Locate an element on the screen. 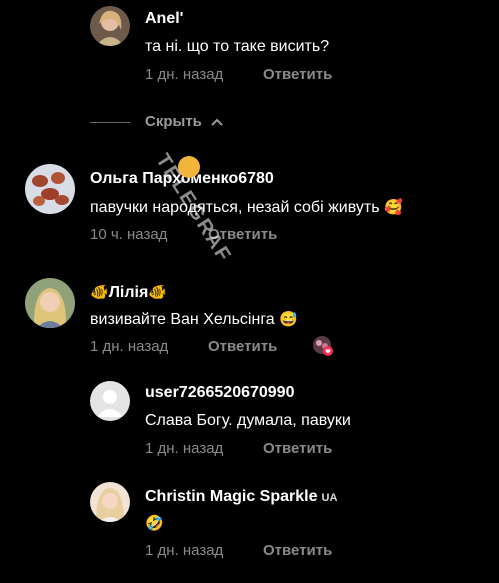  country-badge: UA is located at coordinates (329, 498).